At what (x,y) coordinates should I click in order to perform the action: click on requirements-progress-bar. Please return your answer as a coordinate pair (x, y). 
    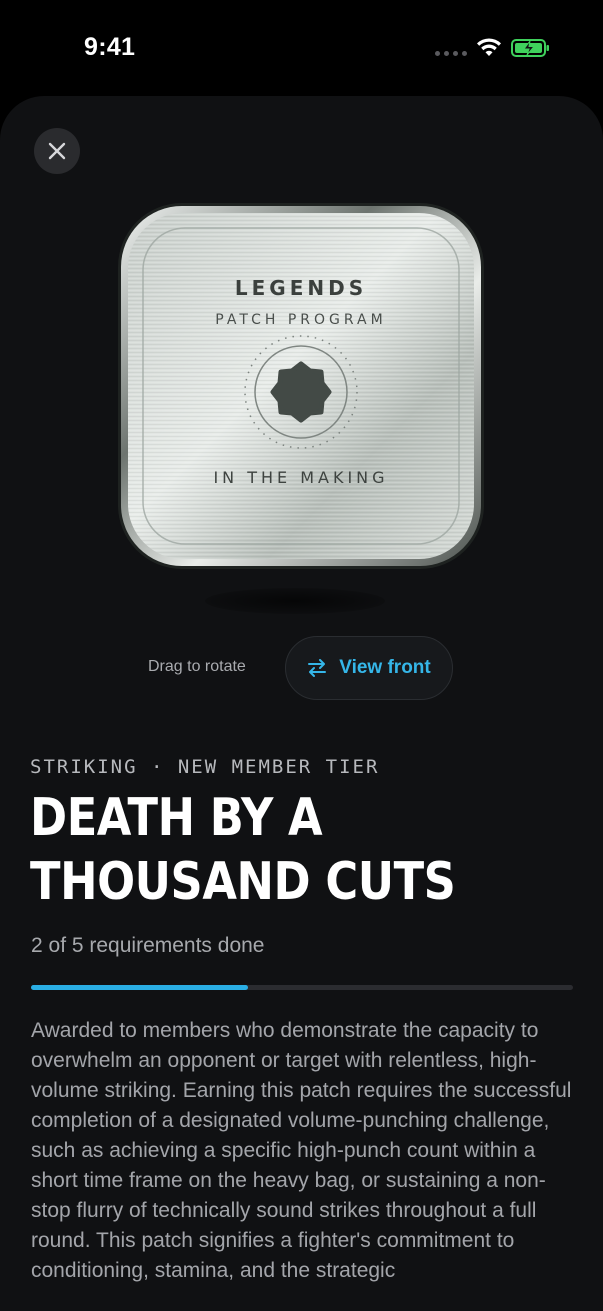
    Looking at the image, I should click on (302, 987).